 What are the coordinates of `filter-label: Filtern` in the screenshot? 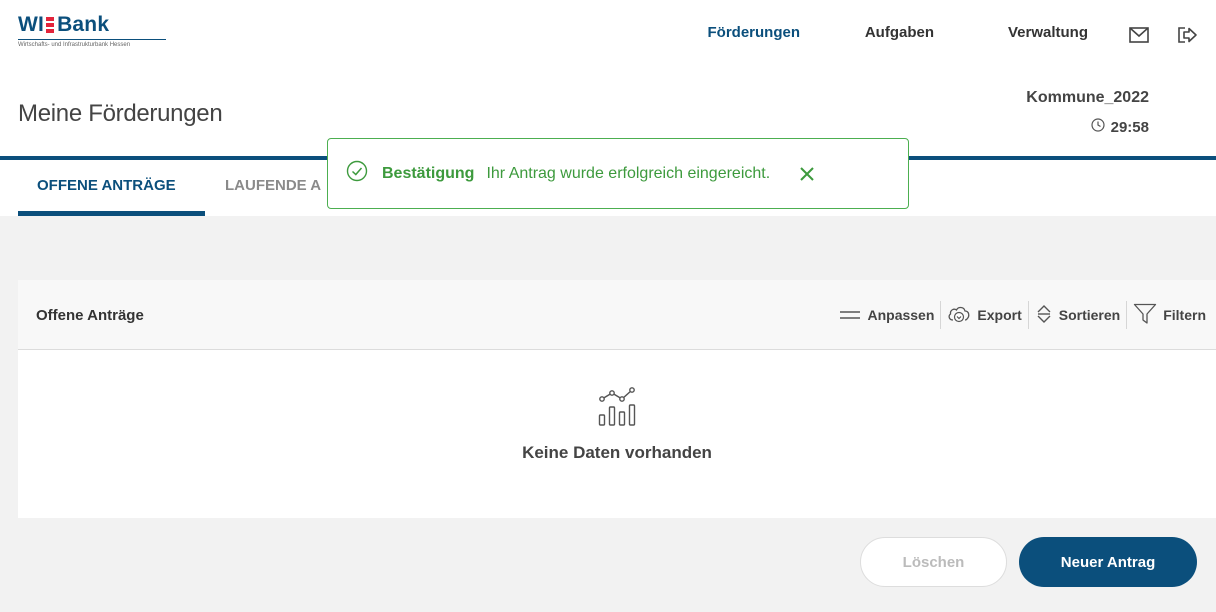 It's located at (1184, 315).